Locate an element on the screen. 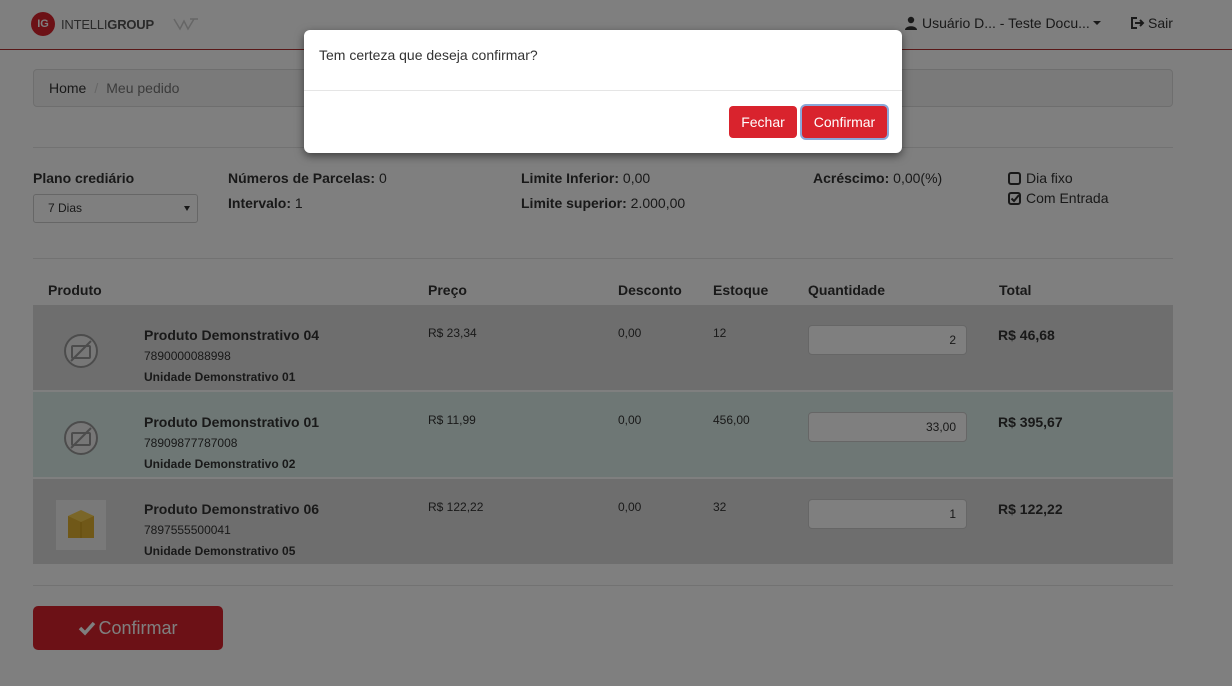 The height and width of the screenshot is (686, 1232). close-button: Fechar is located at coordinates (763, 122).